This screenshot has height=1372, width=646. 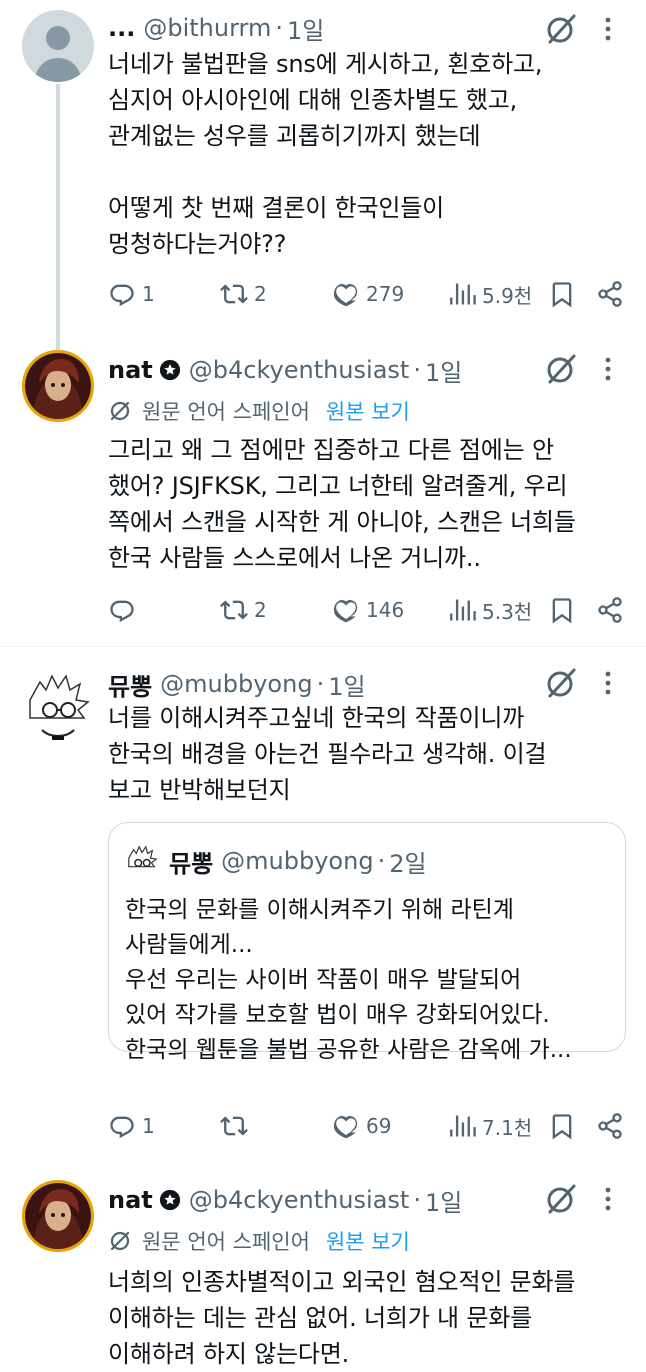 What do you see at coordinates (260, 294) in the screenshot?
I see `retweet-count: 2` at bounding box center [260, 294].